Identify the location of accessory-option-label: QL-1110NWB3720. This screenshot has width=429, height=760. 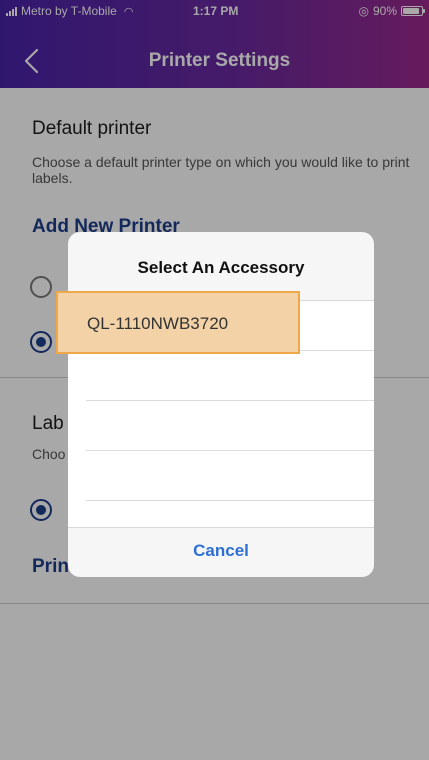
(158, 323).